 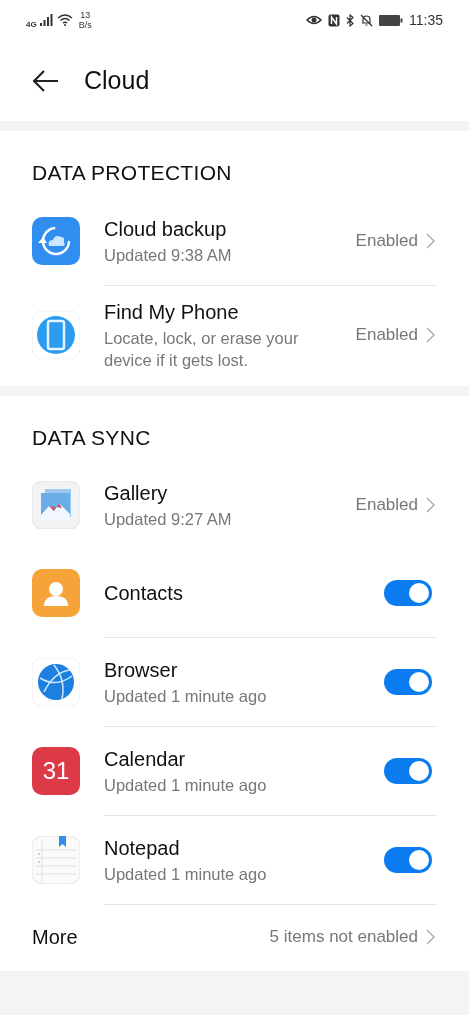 What do you see at coordinates (85, 25) in the screenshot?
I see `speed-unit: B/s` at bounding box center [85, 25].